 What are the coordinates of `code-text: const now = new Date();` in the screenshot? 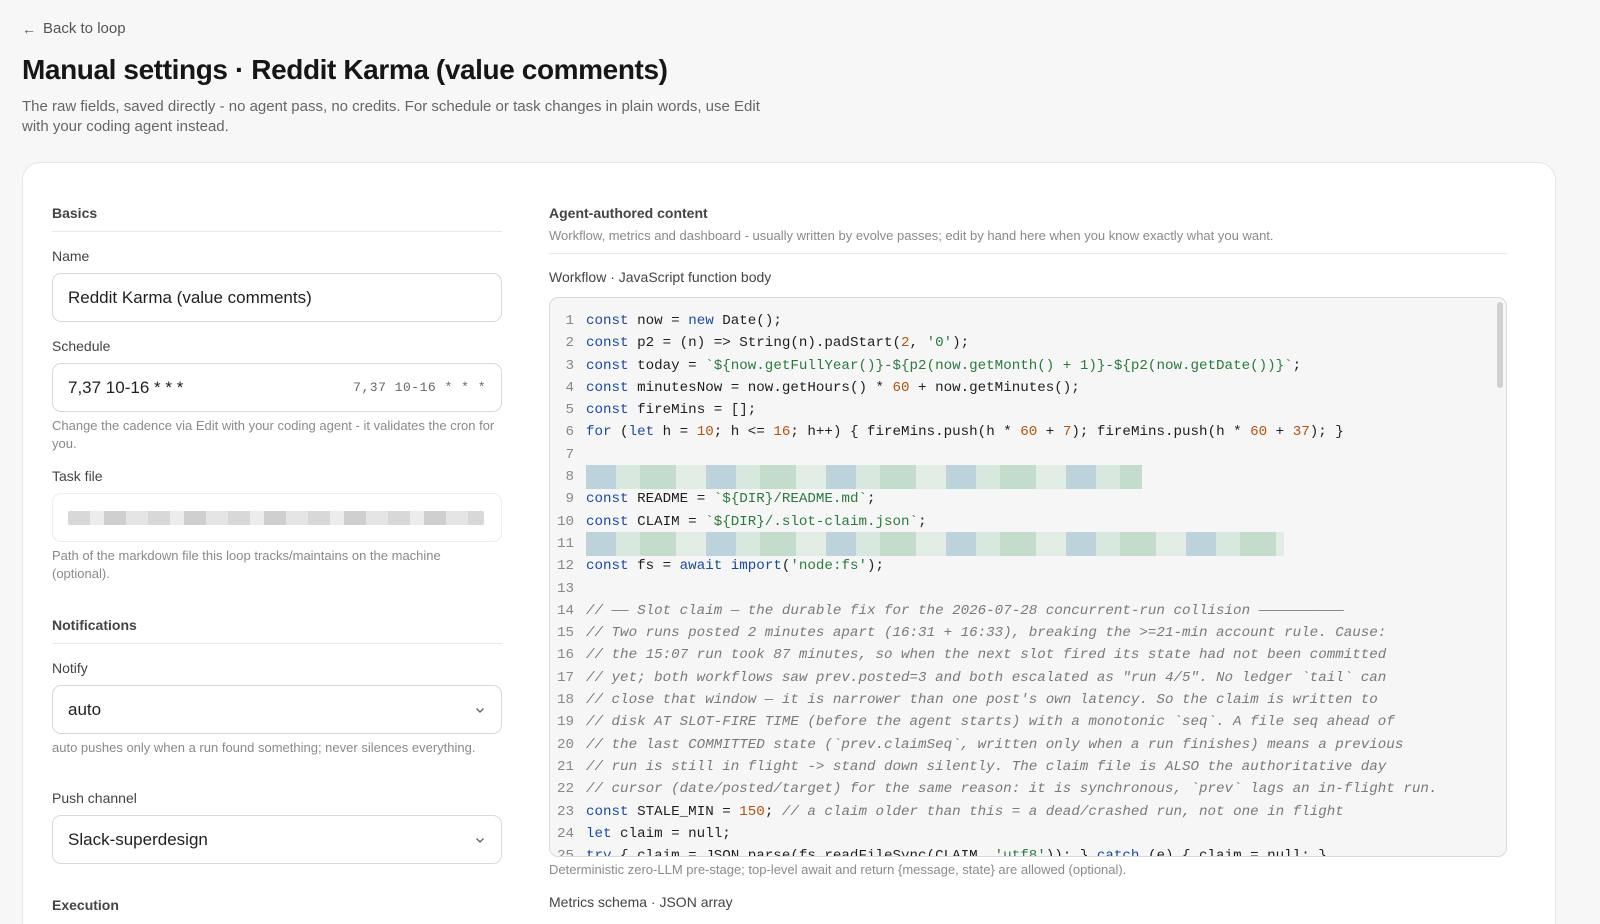 It's located at (684, 321).